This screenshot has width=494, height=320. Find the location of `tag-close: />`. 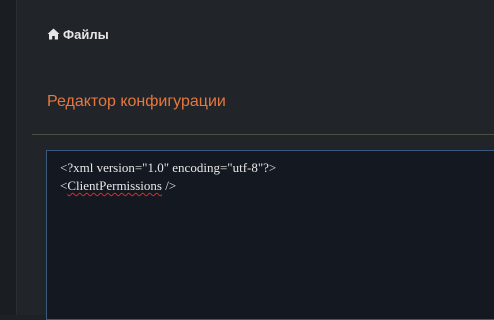

tag-close: /> is located at coordinates (169, 185).